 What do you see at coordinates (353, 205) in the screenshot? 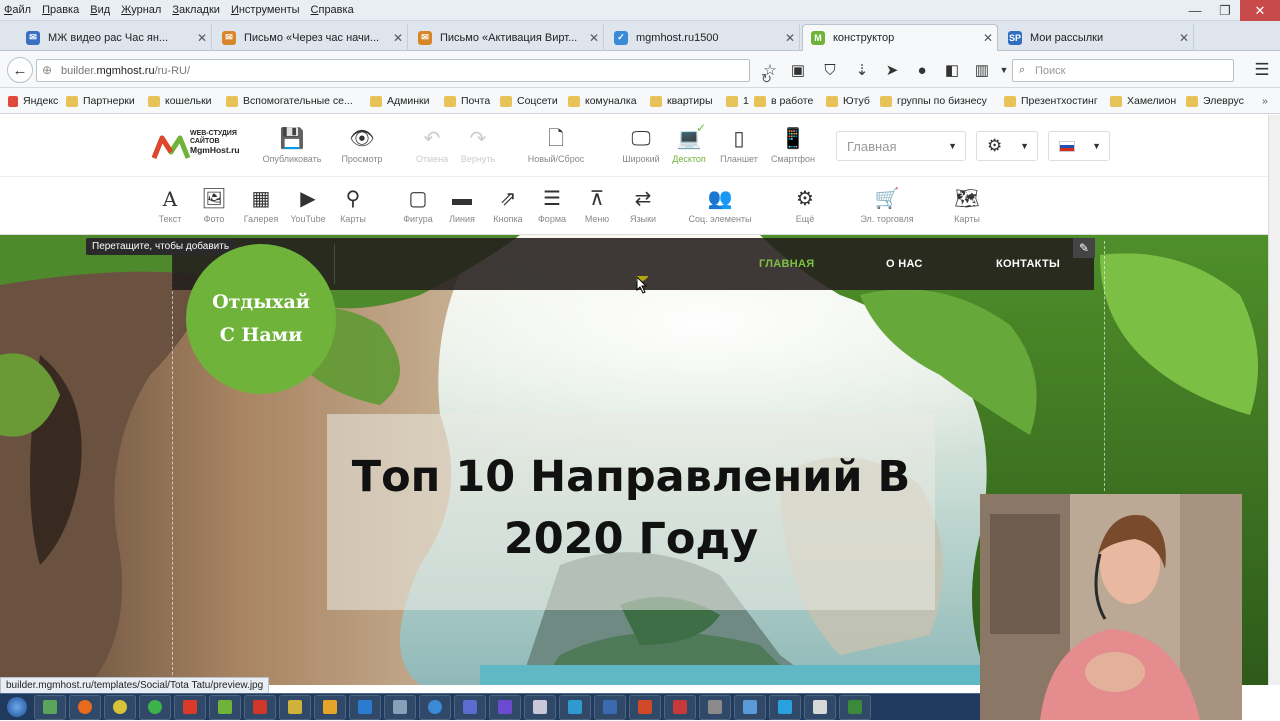
I see `widget-map: ⚲ Карты` at bounding box center [353, 205].